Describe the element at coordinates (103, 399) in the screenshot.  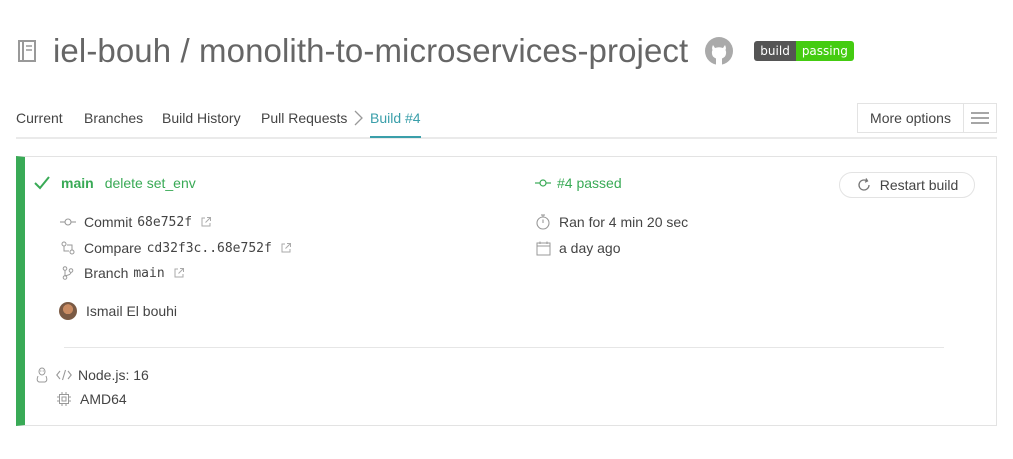
I see `architecture: AMD64` at that location.